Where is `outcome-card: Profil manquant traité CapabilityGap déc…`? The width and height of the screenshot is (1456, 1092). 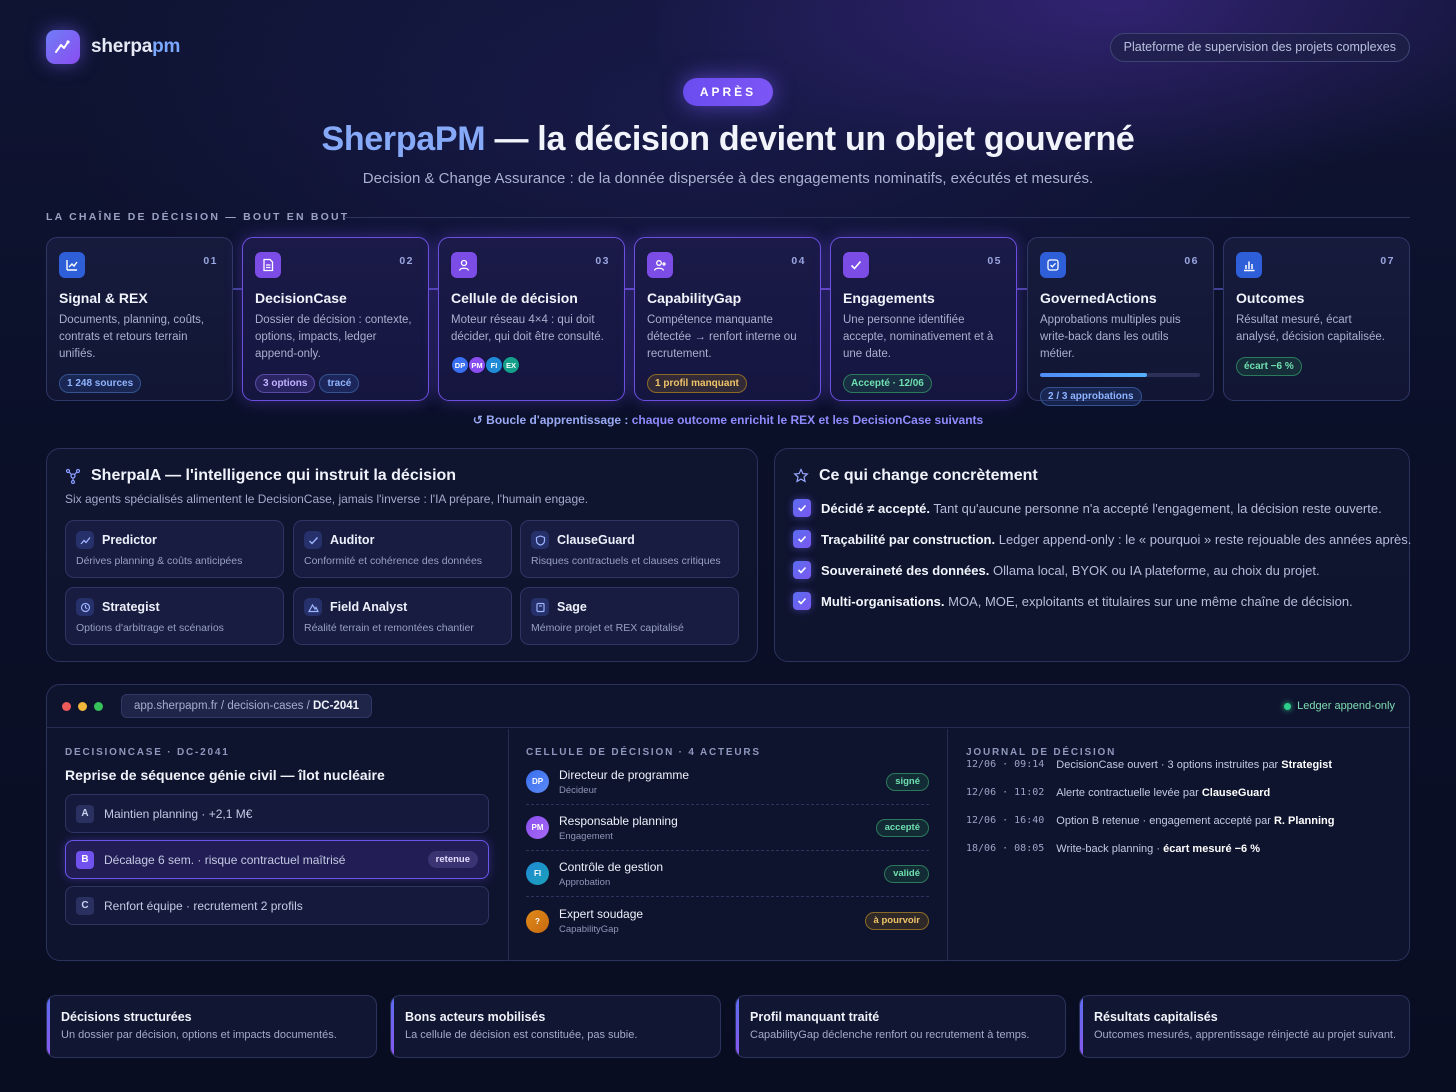 outcome-card: Profil manquant traité CapabilityGap déc… is located at coordinates (900, 1026).